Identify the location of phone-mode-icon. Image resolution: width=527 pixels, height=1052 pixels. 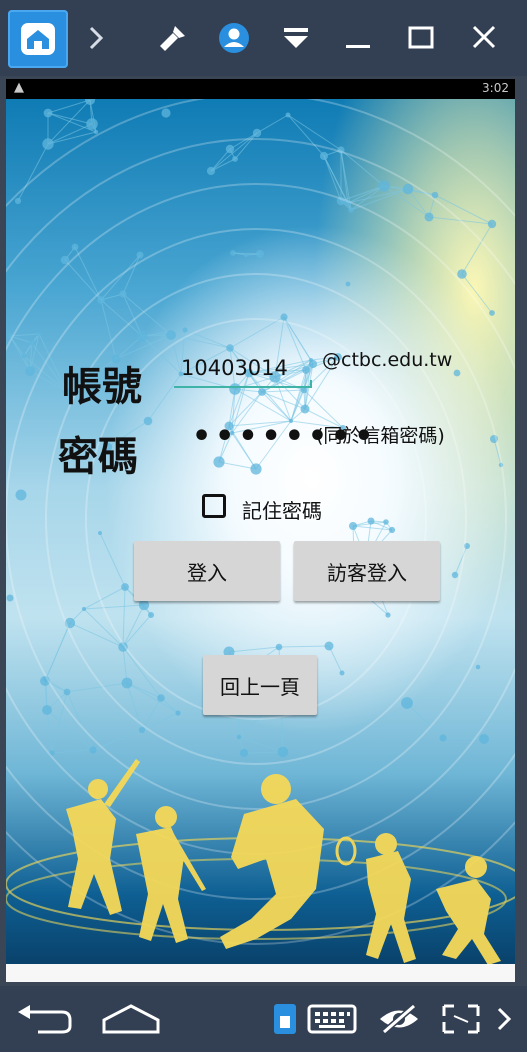
(285, 1019).